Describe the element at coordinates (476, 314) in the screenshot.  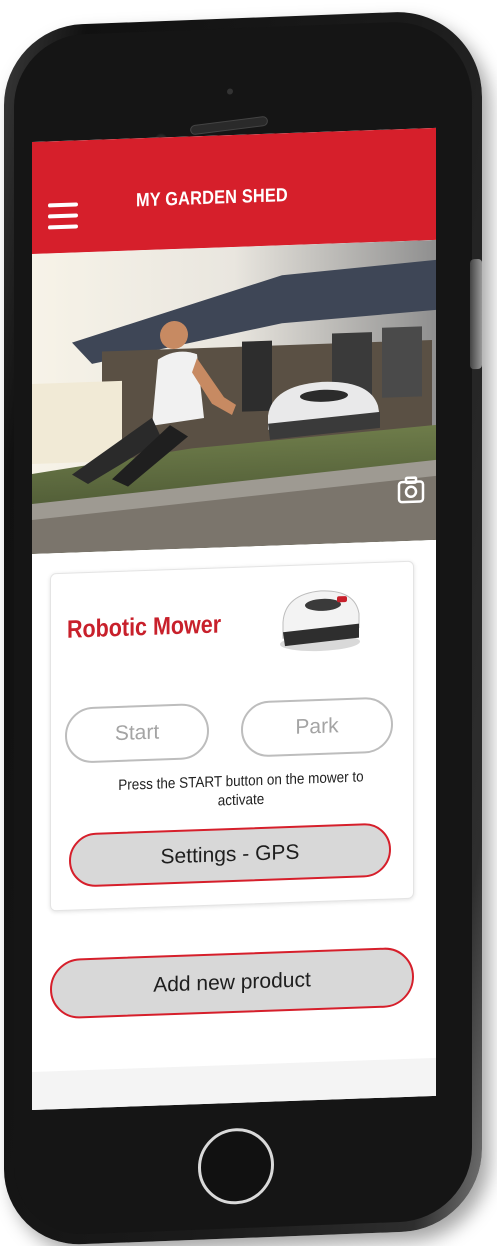
I see `side-button` at that location.